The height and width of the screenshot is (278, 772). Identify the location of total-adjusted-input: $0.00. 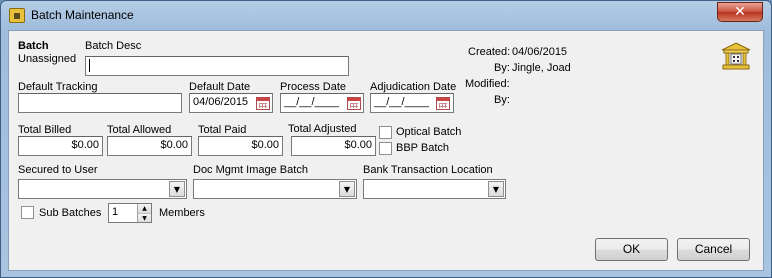
(333, 146).